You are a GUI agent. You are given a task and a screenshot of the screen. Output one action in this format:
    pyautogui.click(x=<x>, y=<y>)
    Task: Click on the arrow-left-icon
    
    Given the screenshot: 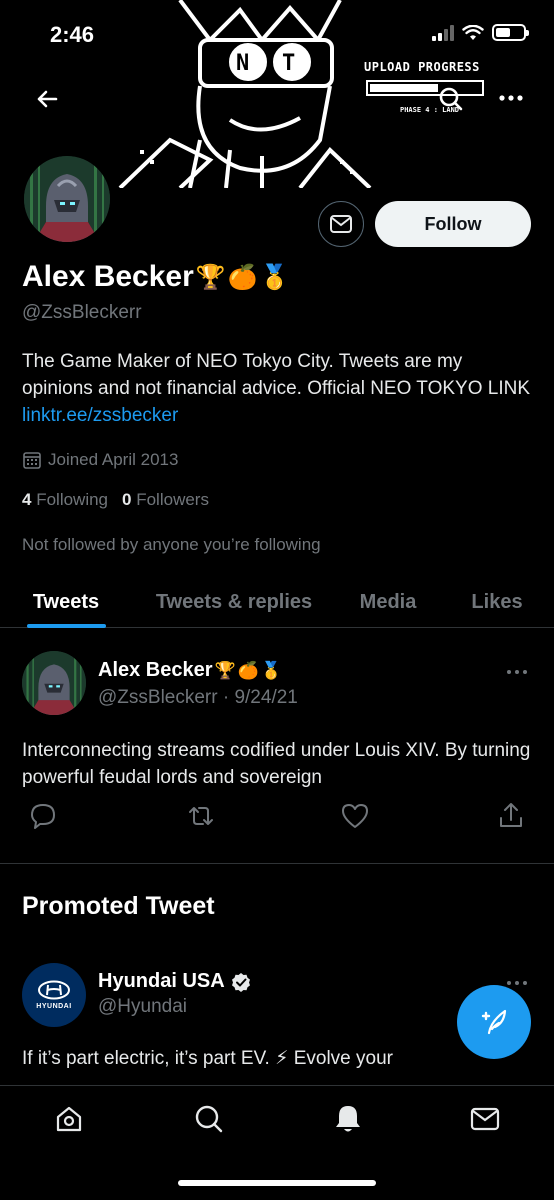 What is the action you would take?
    pyautogui.click(x=47, y=99)
    